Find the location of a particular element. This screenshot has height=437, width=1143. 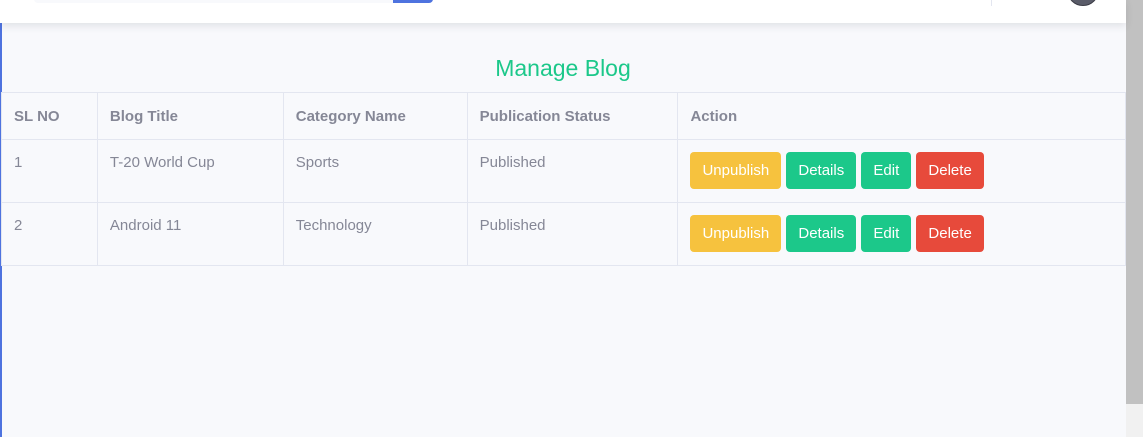

column-header-sl-no: SL NO is located at coordinates (49, 116).